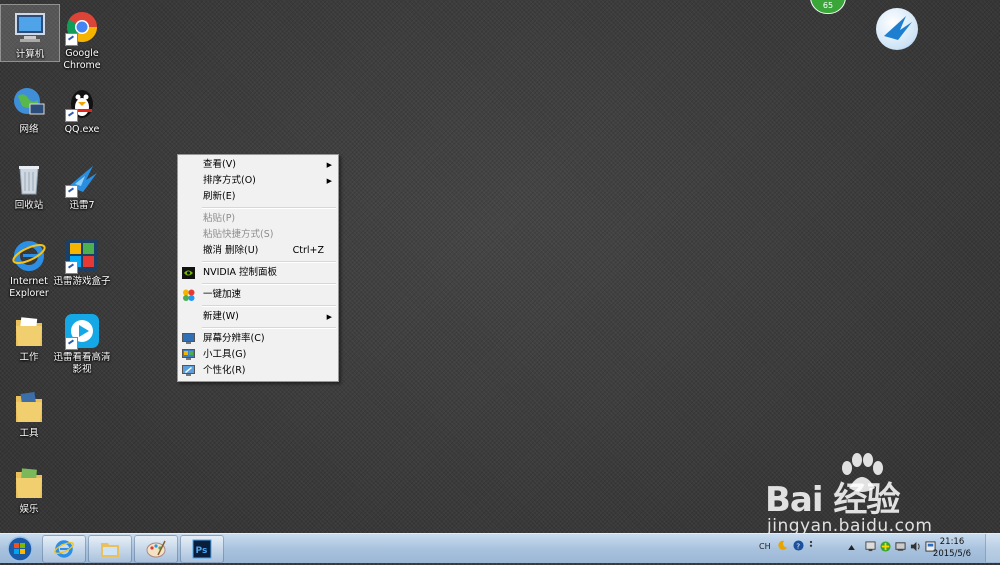  Describe the element at coordinates (188, 371) in the screenshot. I see `personalize-icon` at that location.